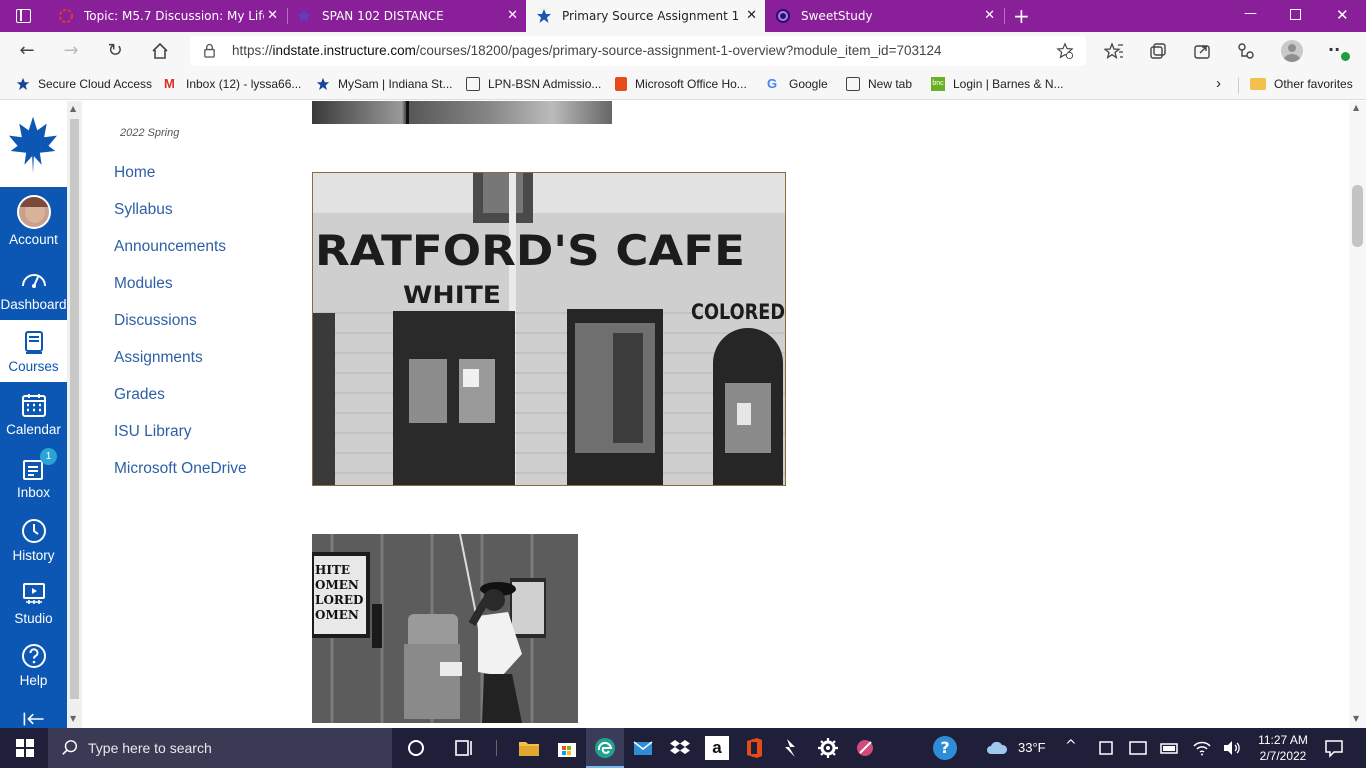  I want to click on extensions-icon, so click(1246, 51).